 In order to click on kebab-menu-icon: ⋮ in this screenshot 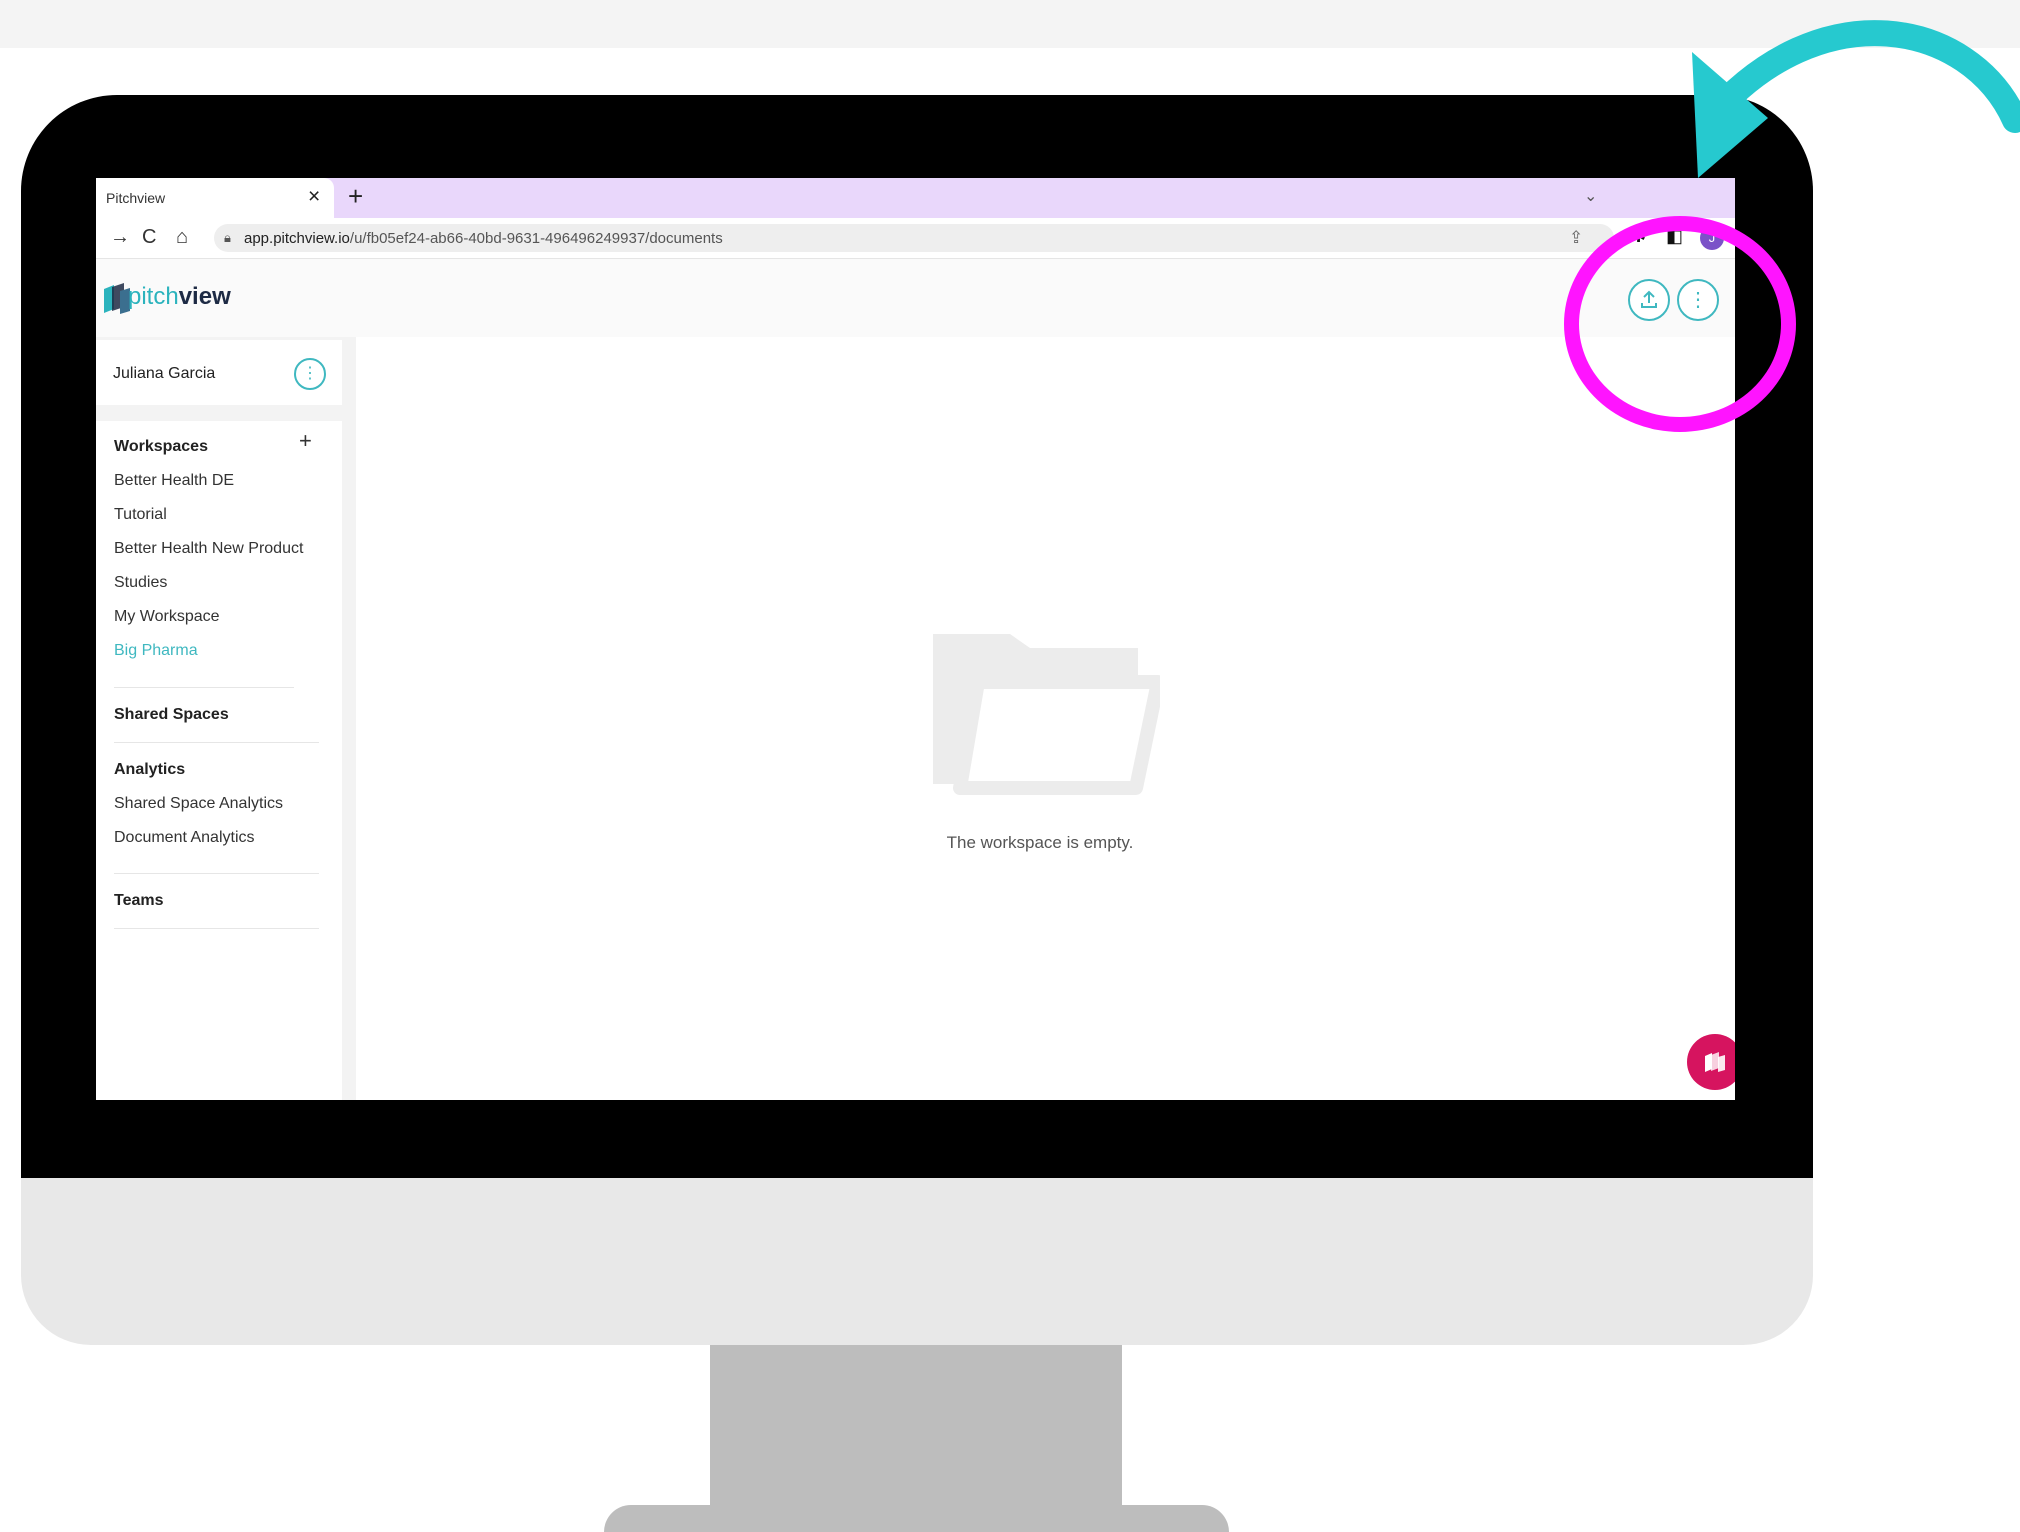, I will do `click(310, 373)`.